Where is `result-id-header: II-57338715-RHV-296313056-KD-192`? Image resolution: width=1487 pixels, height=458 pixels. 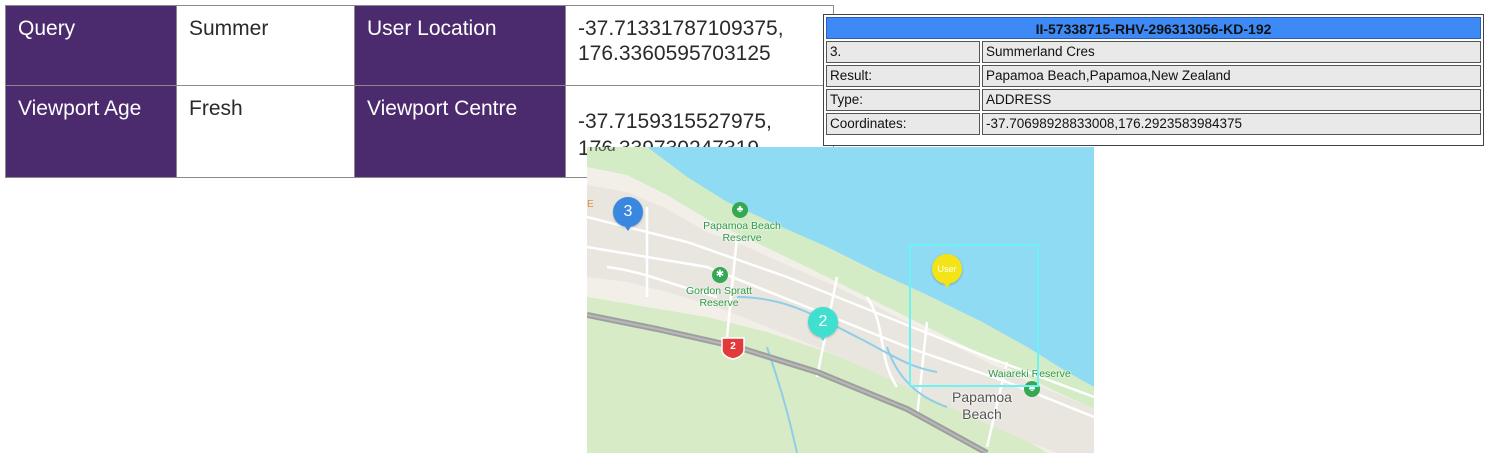 result-id-header: II-57338715-RHV-296313056-KD-192 is located at coordinates (1153, 28).